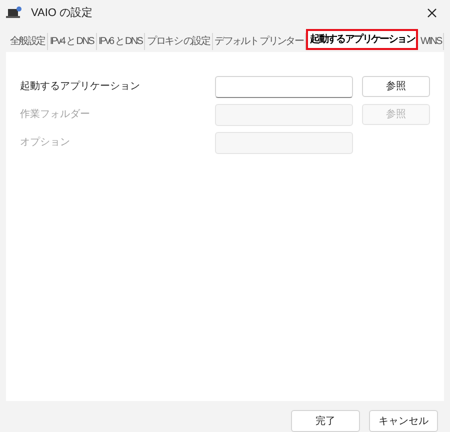 This screenshot has height=432, width=450. Describe the element at coordinates (28, 41) in the screenshot. I see `tab: 全般設定` at that location.